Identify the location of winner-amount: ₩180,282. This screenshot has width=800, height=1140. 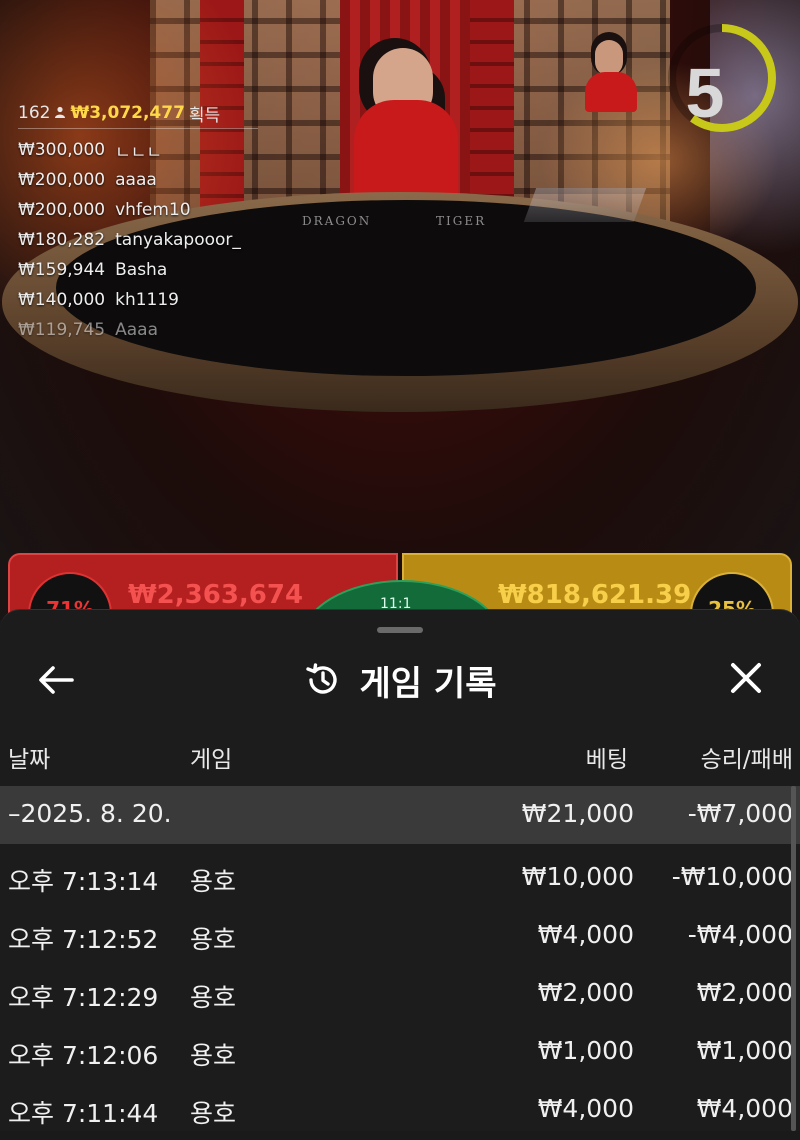
(62, 240).